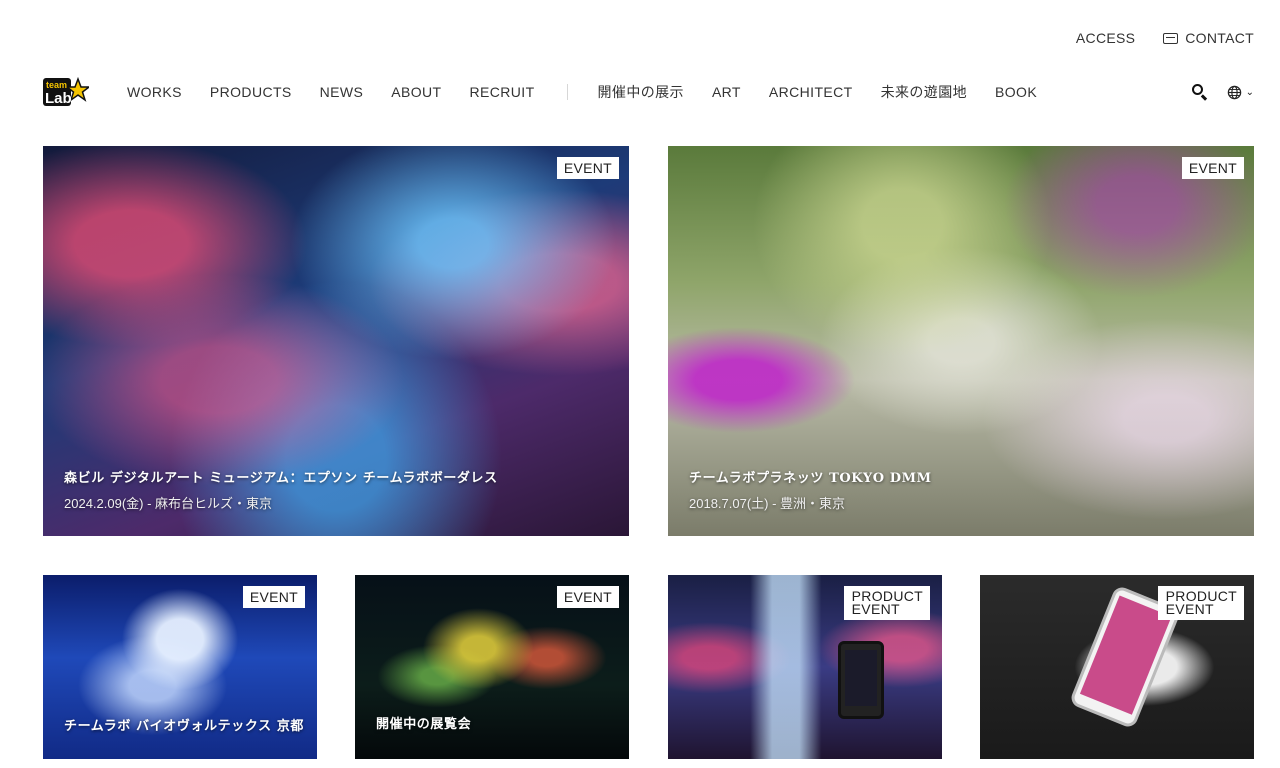  I want to click on phone-image, so click(861, 680).